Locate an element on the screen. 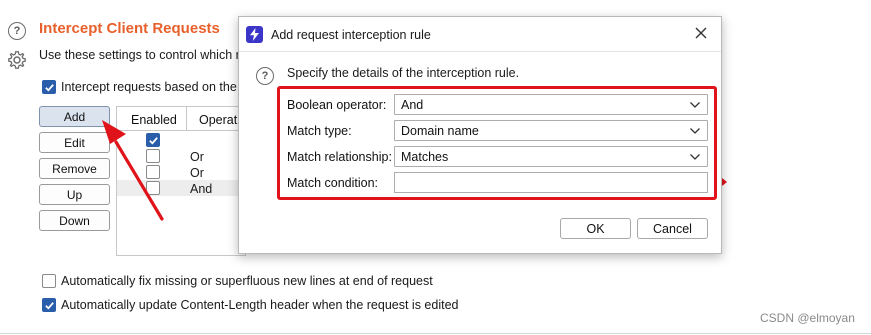  section-description: Use these settings to control which re is located at coordinates (143, 55).